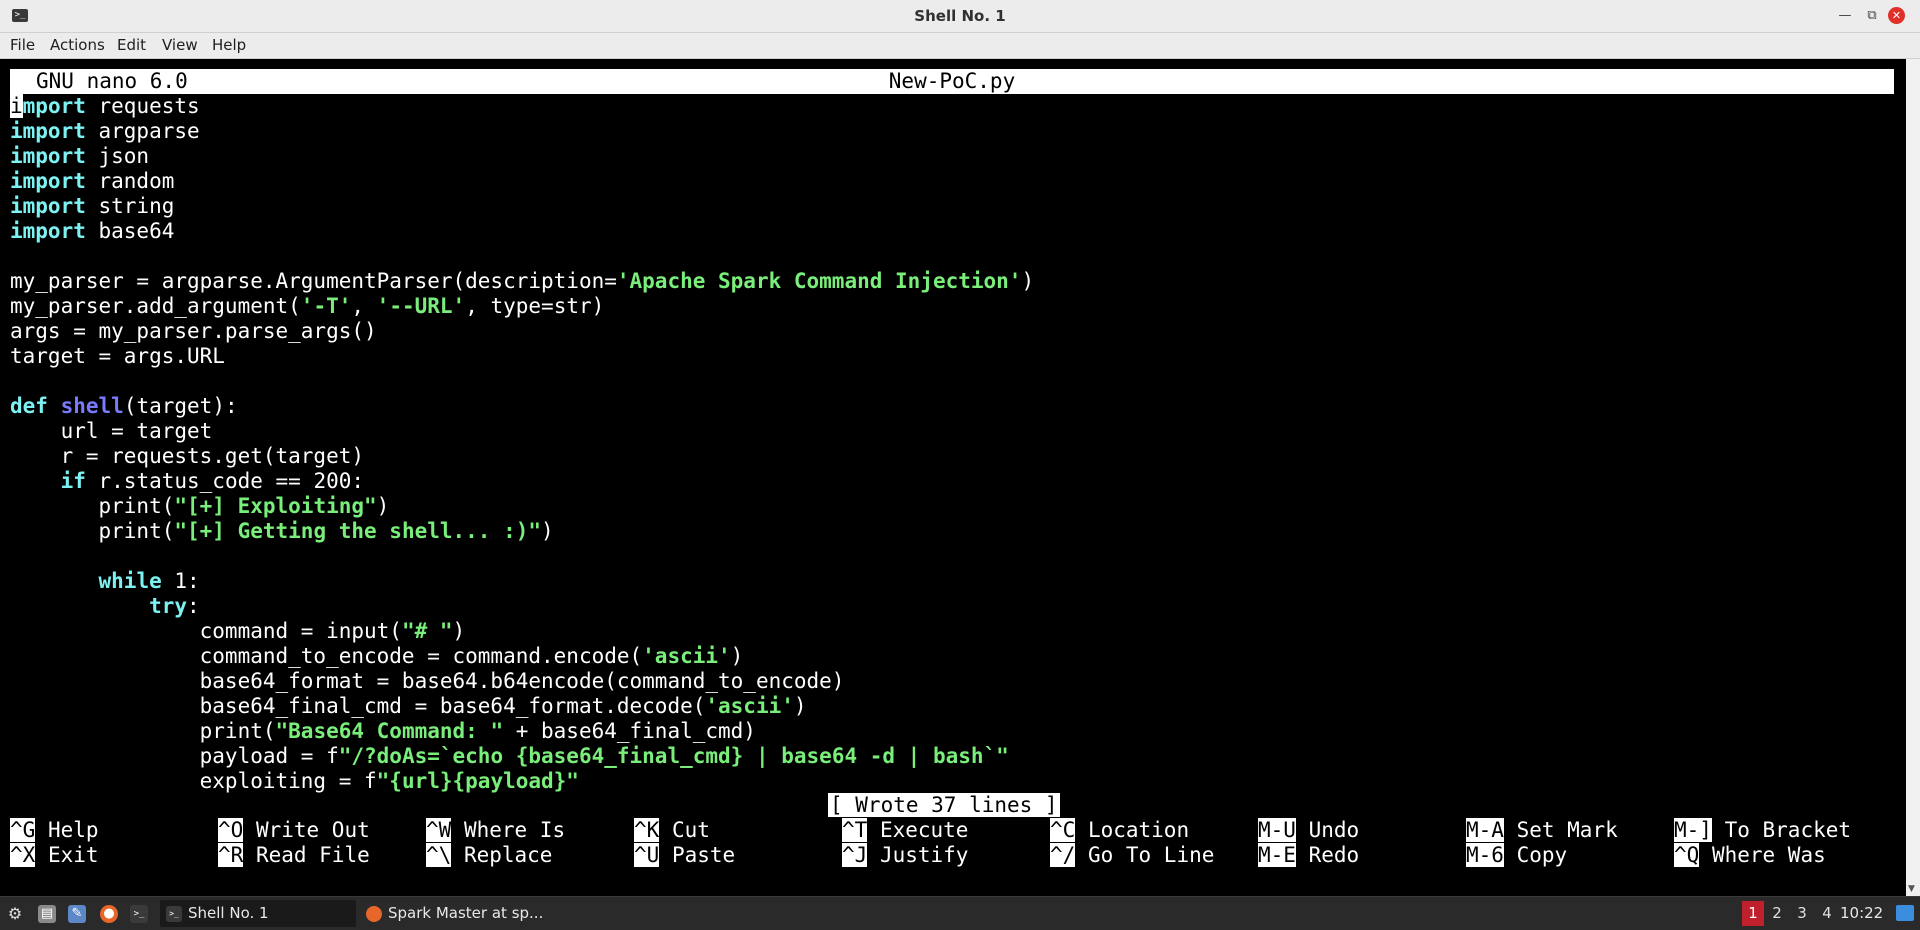 The image size is (1920, 930). What do you see at coordinates (139, 914) in the screenshot?
I see `terminal-launcher-icon: >_` at bounding box center [139, 914].